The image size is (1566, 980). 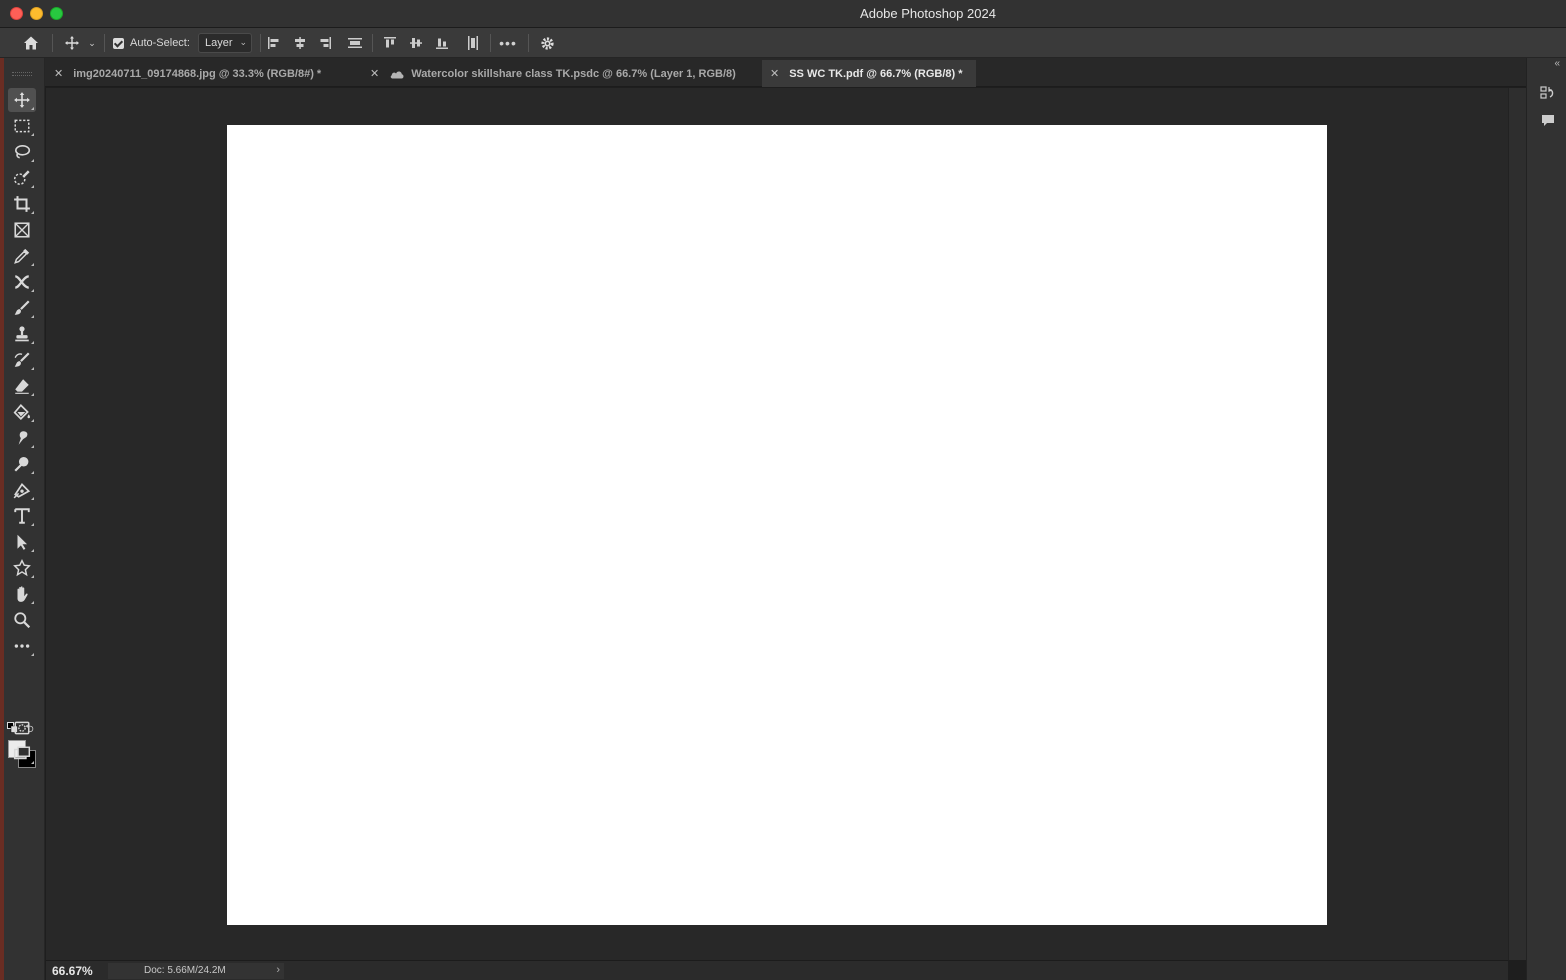 I want to click on rectangular-marquee-icon, so click(x=22, y=126).